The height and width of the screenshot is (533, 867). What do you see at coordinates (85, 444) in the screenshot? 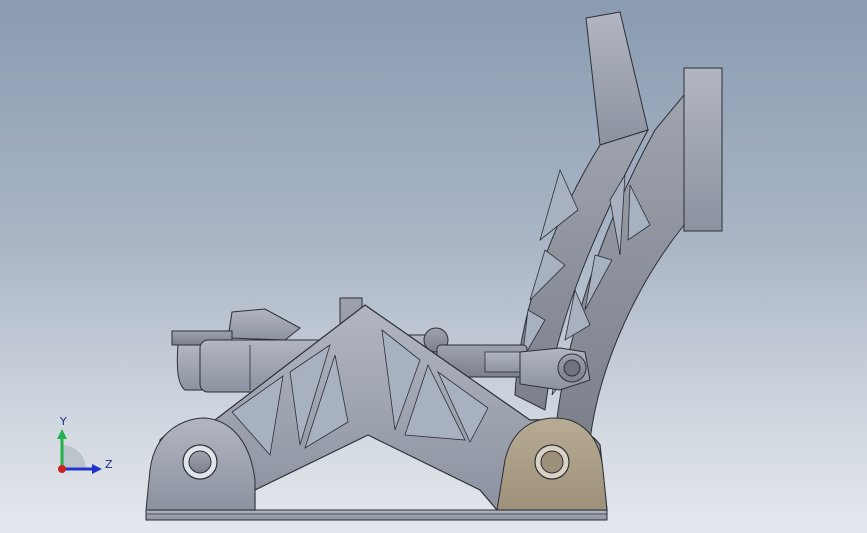
I see `coordinate-triad: Y Z` at bounding box center [85, 444].